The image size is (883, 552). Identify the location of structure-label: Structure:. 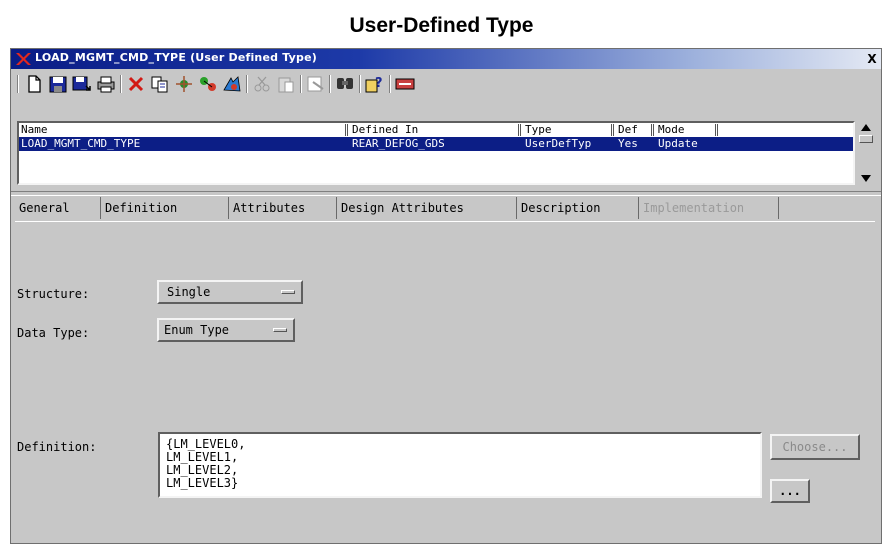
(53, 294).